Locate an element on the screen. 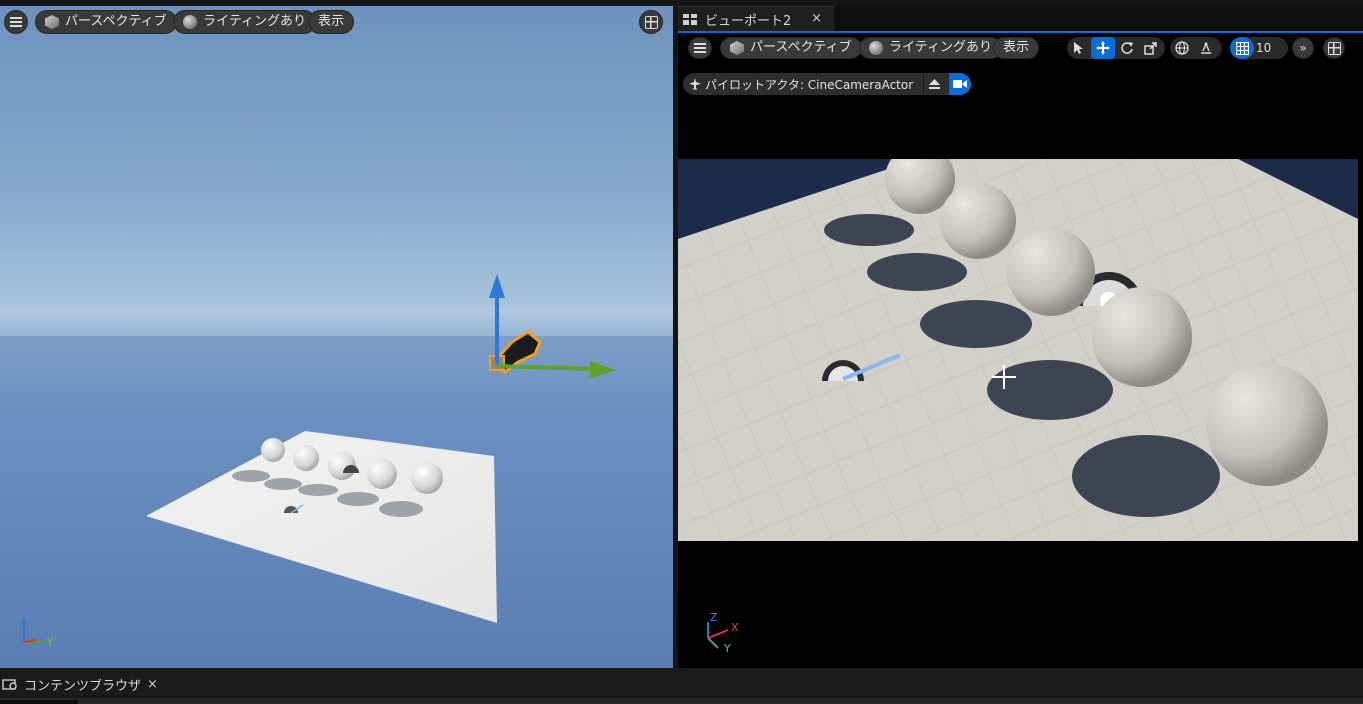  content-browser-tab: コンテンツブラウザ × is located at coordinates (79, 684).